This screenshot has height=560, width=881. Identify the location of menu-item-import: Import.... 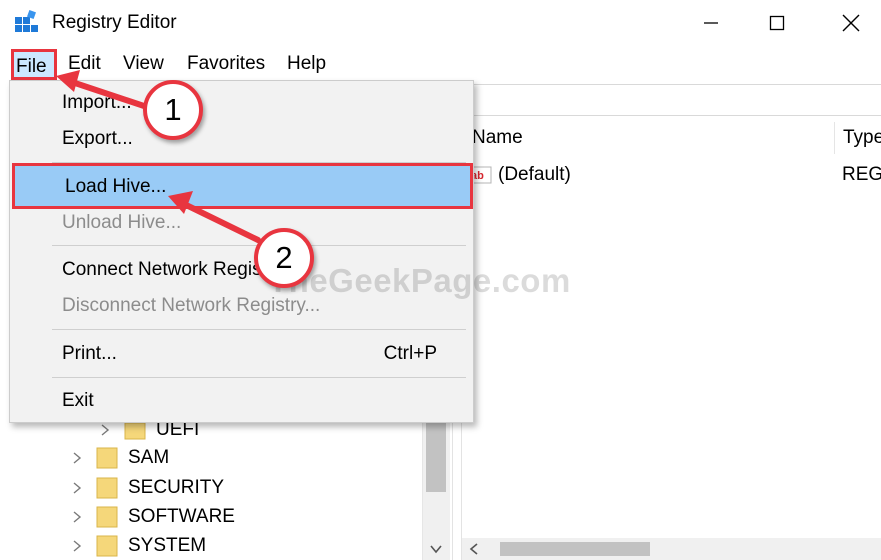
(241, 103).